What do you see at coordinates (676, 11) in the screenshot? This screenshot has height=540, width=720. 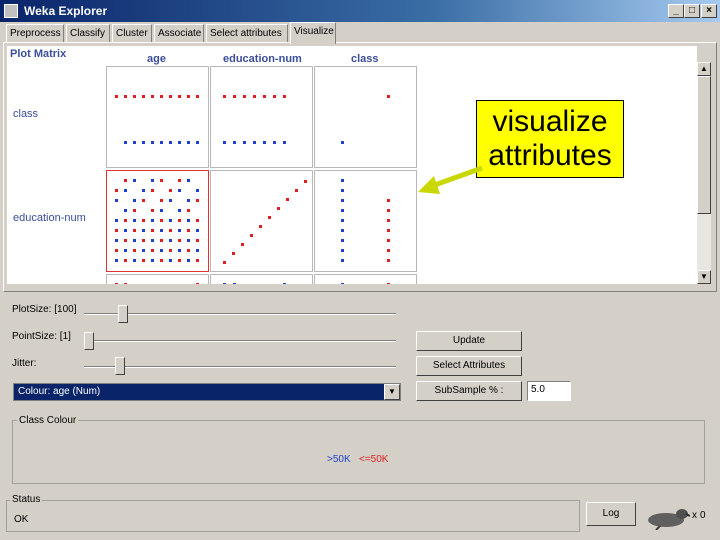 I see `minimize-button: _` at bounding box center [676, 11].